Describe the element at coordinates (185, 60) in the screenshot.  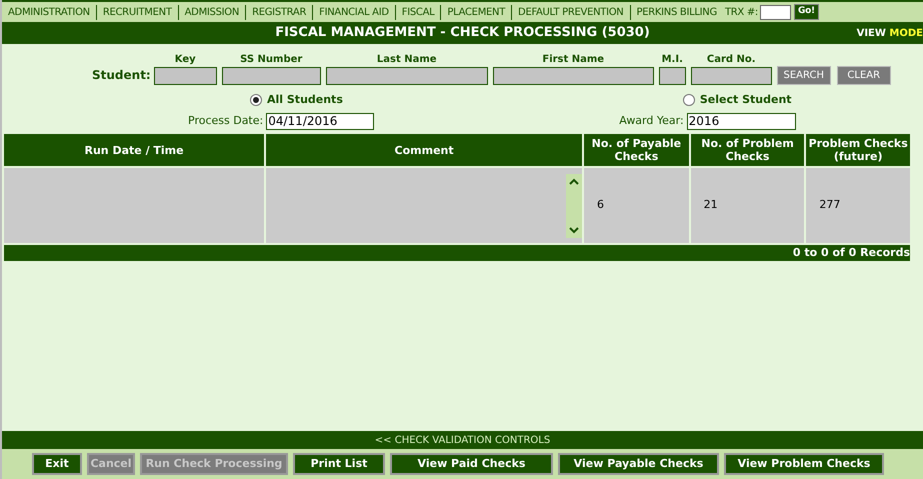
I see `field-label: Key` at that location.